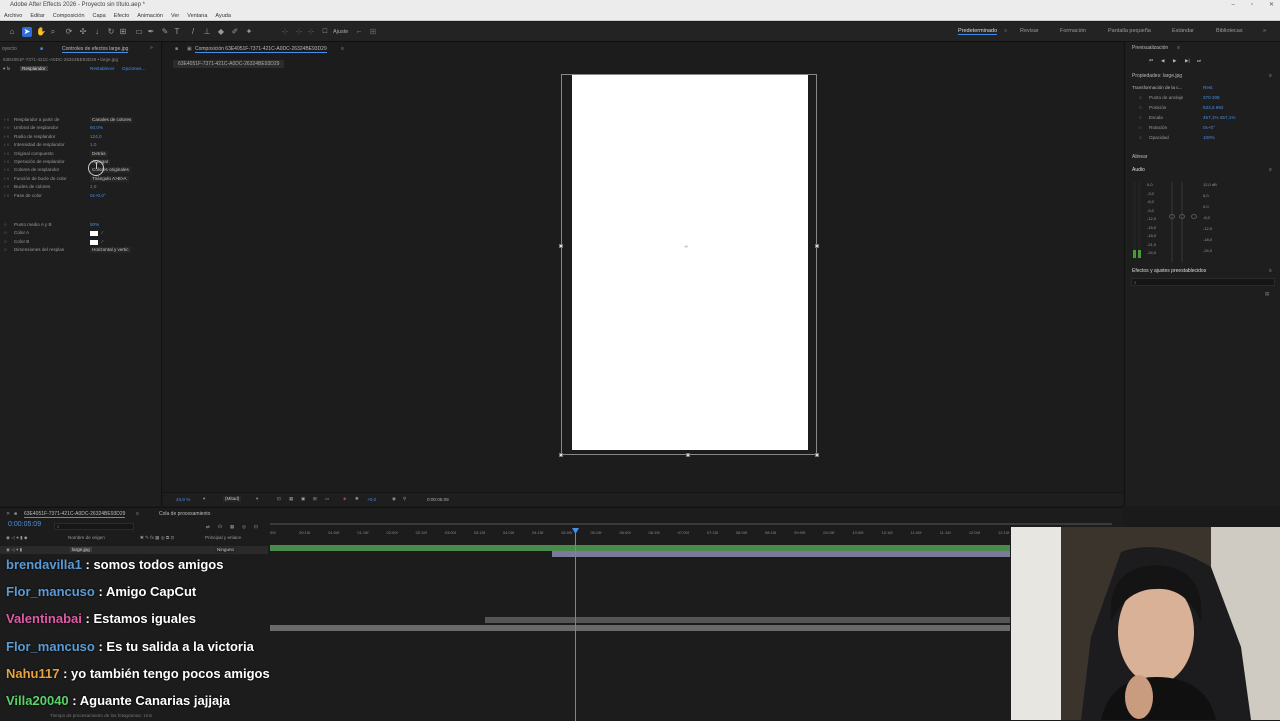  I want to click on eraser-tool-icon: ◆, so click(221, 32).